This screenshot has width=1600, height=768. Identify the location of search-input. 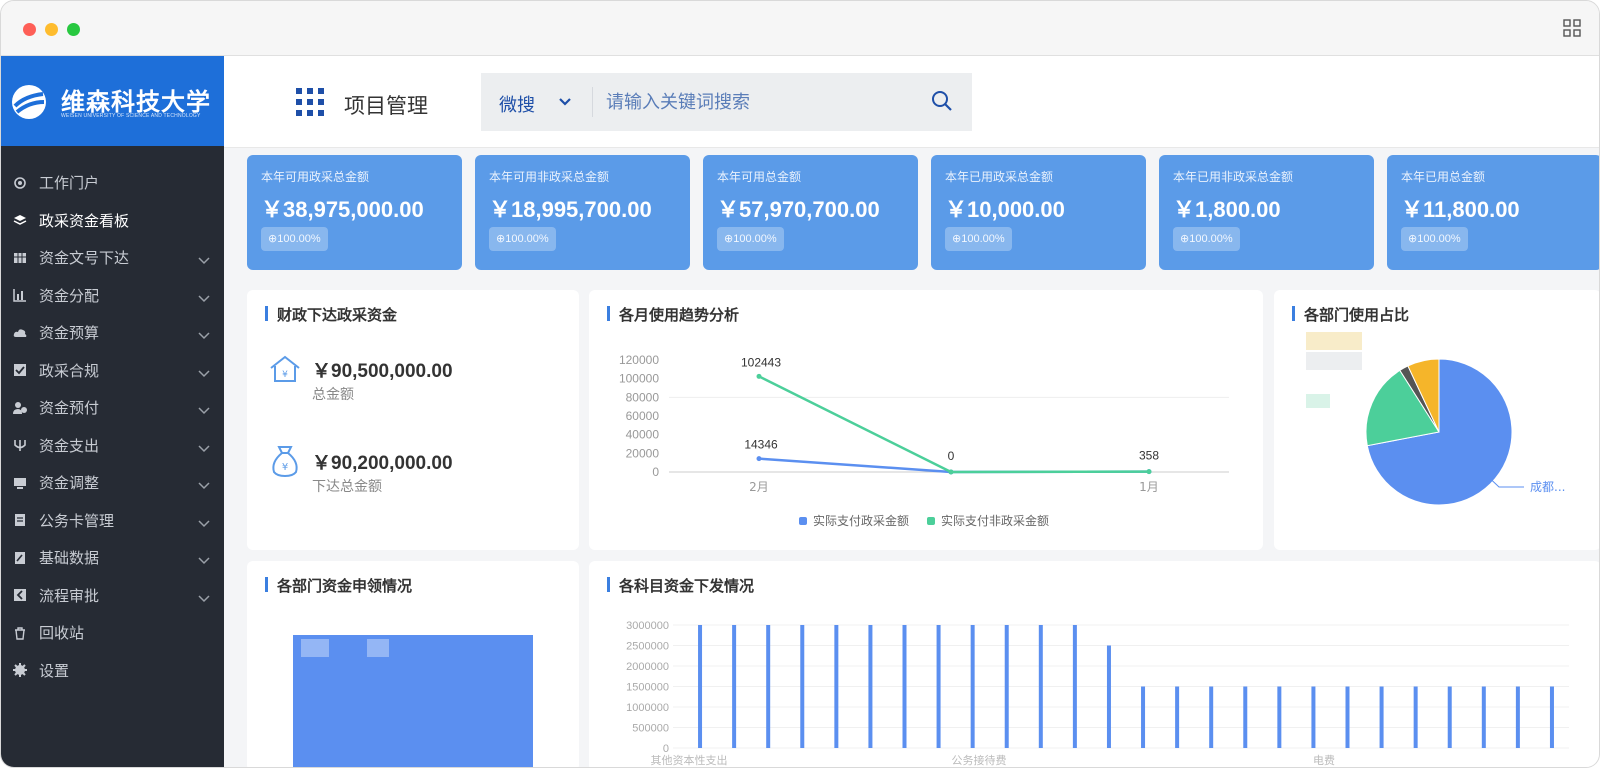
(756, 102).